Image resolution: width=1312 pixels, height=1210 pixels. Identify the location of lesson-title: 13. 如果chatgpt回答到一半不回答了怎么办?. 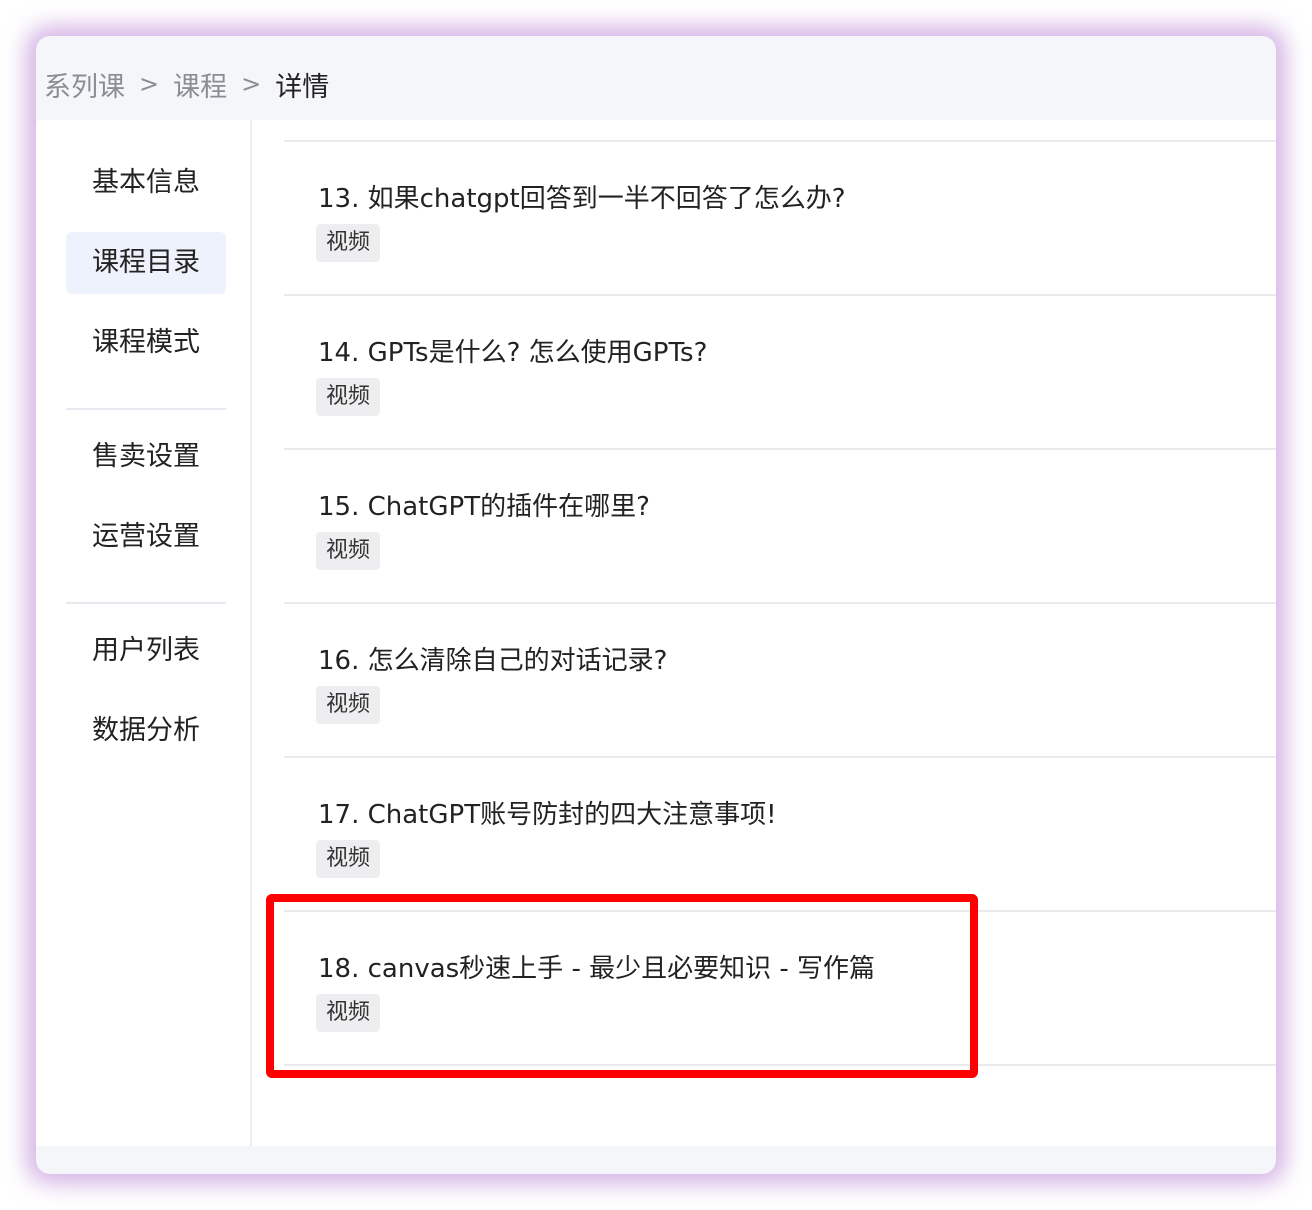
(582, 199).